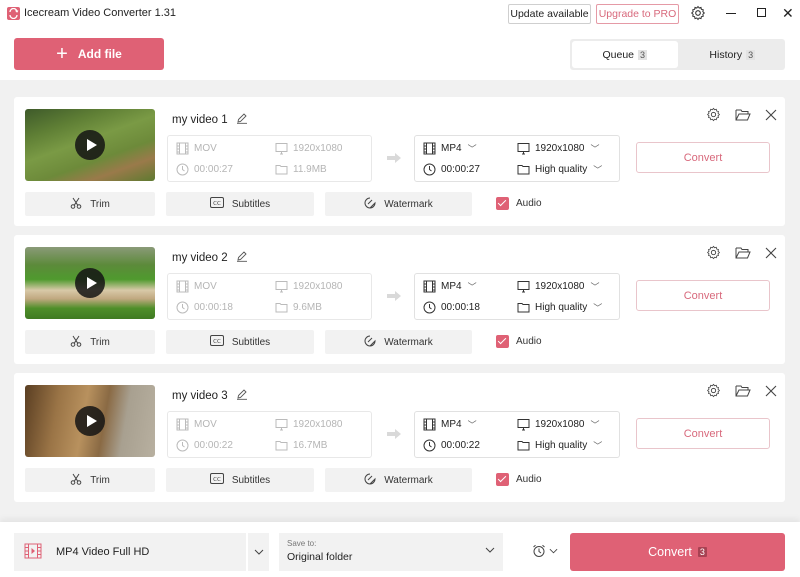  Describe the element at coordinates (545, 551) in the screenshot. I see `schedule-dropdown` at that location.